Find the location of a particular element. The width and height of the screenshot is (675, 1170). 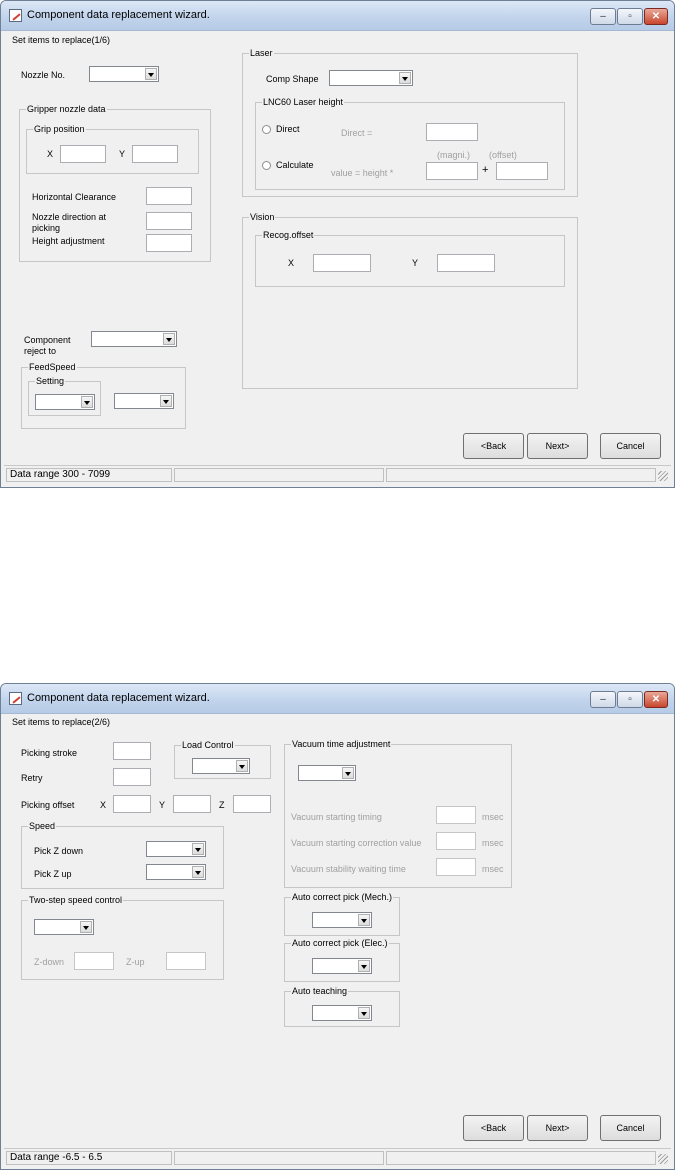

window-title: Component data replacement wizard. is located at coordinates (118, 15).